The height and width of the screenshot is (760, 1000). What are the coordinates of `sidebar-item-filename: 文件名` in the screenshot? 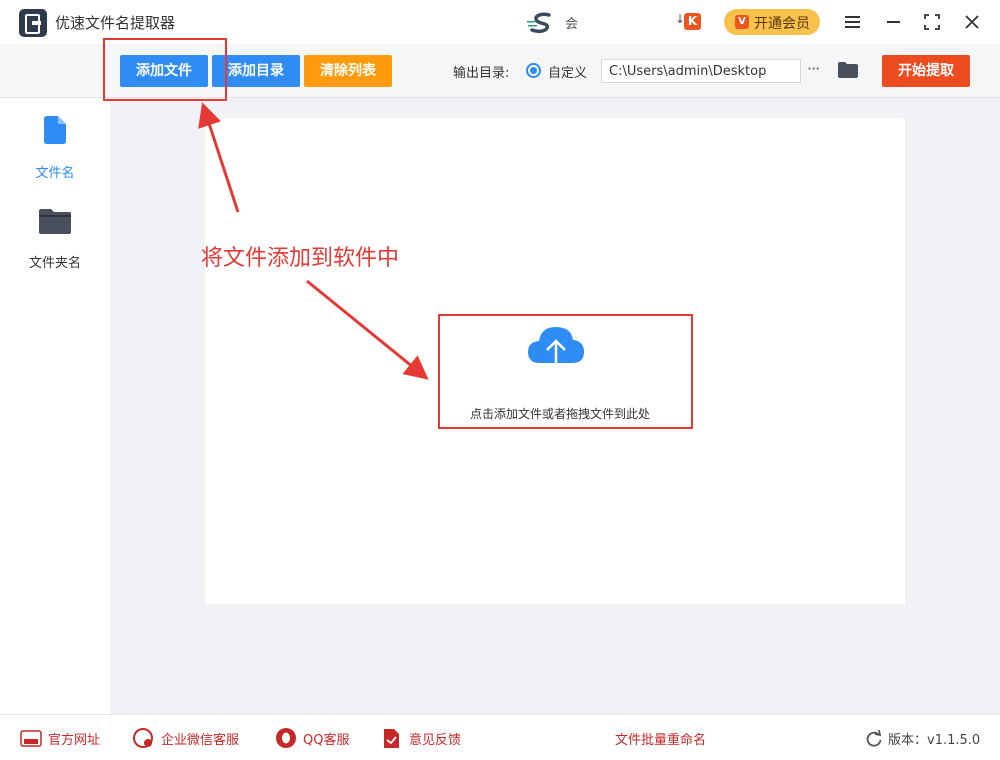 It's located at (55, 148).